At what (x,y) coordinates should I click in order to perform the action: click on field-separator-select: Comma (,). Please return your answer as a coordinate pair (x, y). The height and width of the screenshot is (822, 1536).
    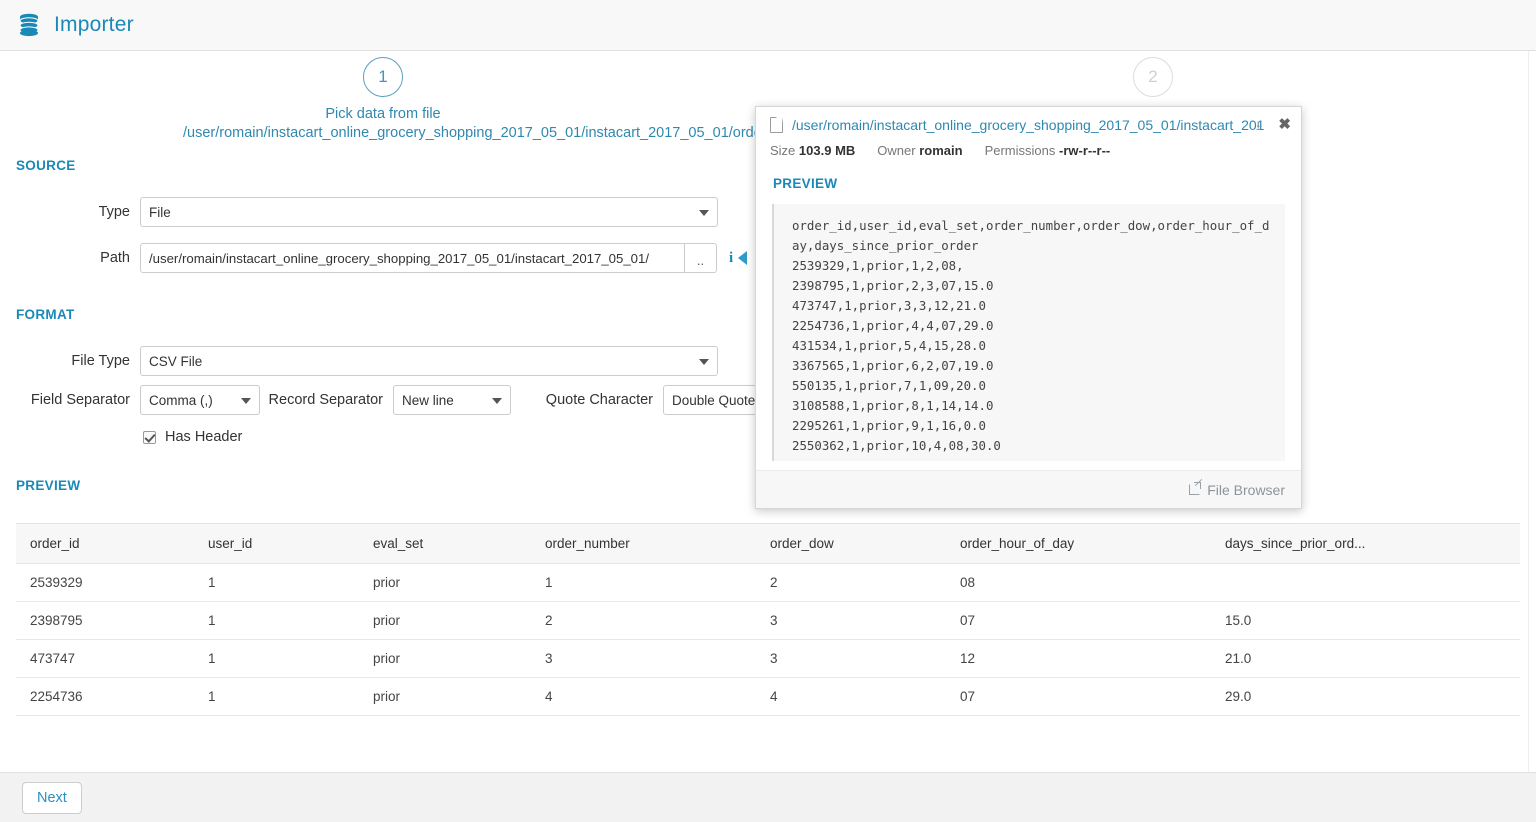
    Looking at the image, I should click on (200, 400).